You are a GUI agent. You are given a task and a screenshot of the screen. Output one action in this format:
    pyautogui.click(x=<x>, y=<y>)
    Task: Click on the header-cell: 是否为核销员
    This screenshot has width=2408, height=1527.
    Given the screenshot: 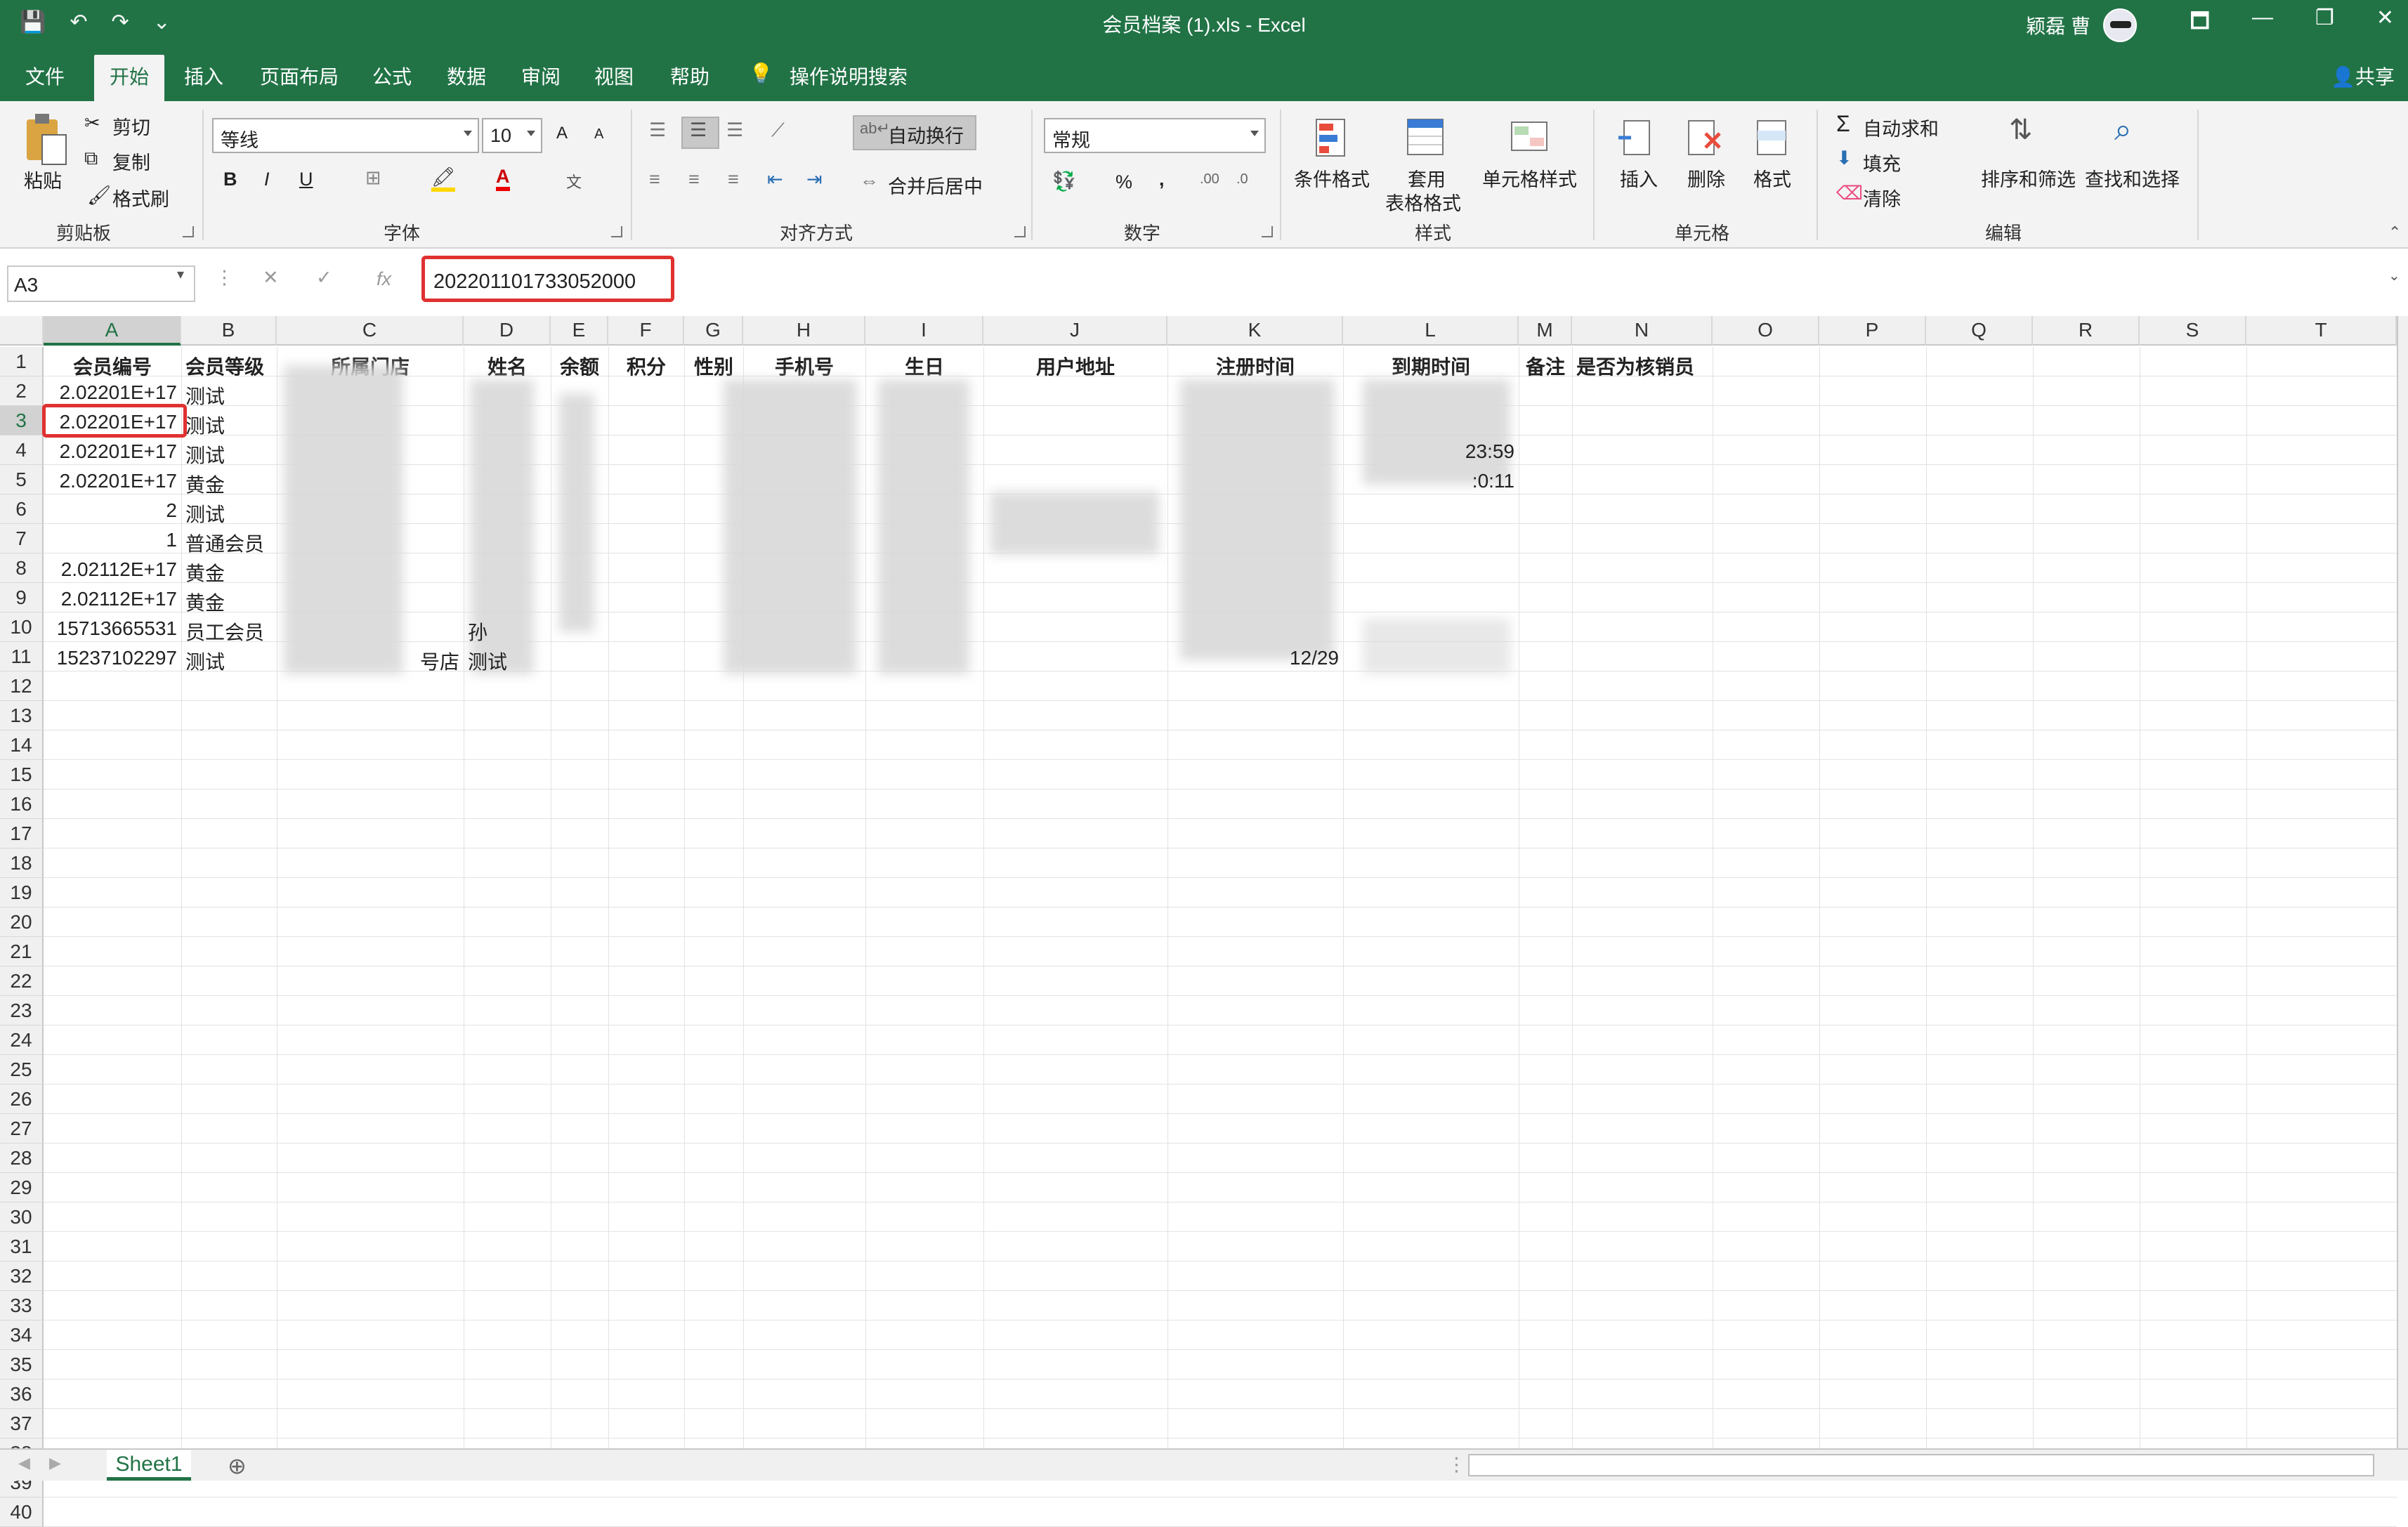 What is the action you would take?
    pyautogui.click(x=1642, y=363)
    